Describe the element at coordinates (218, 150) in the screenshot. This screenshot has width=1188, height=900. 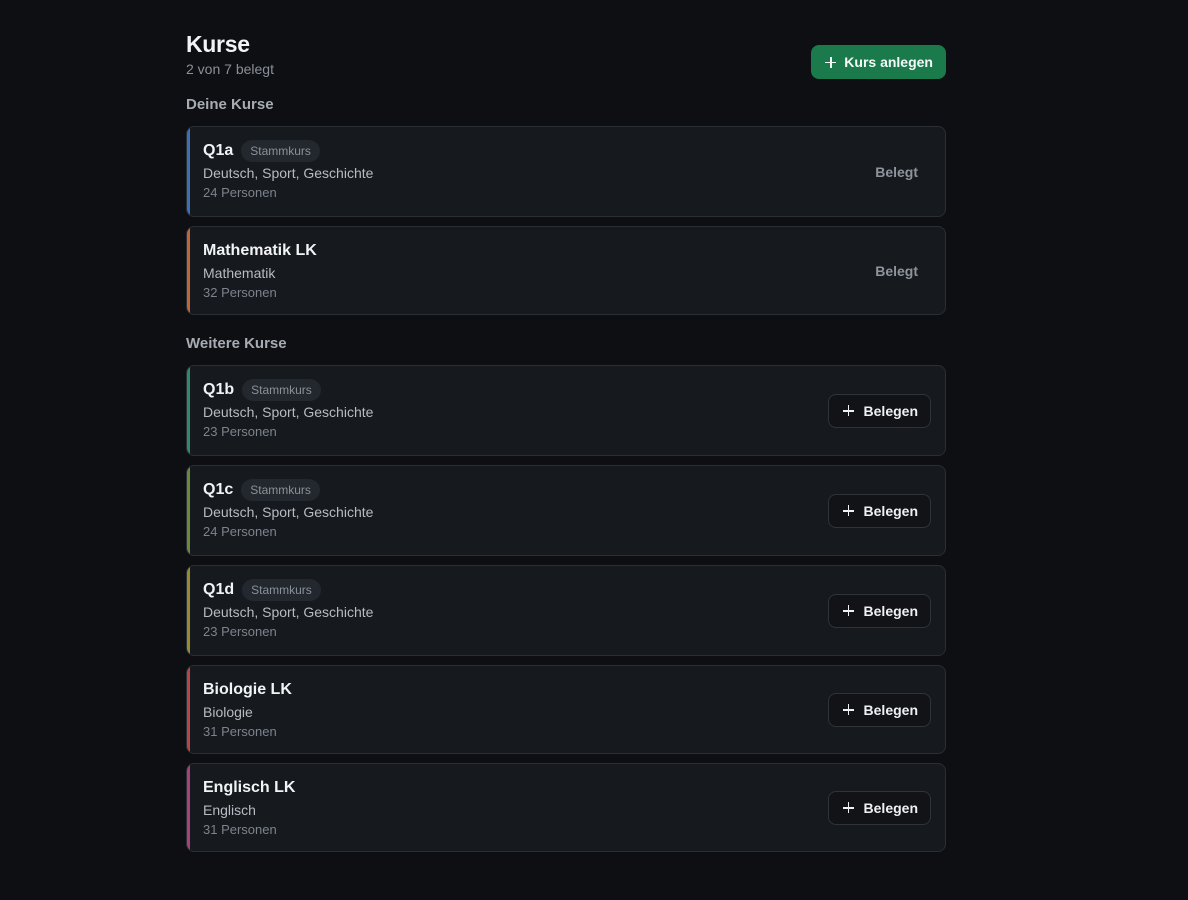
I see `course-name: Q1a` at that location.